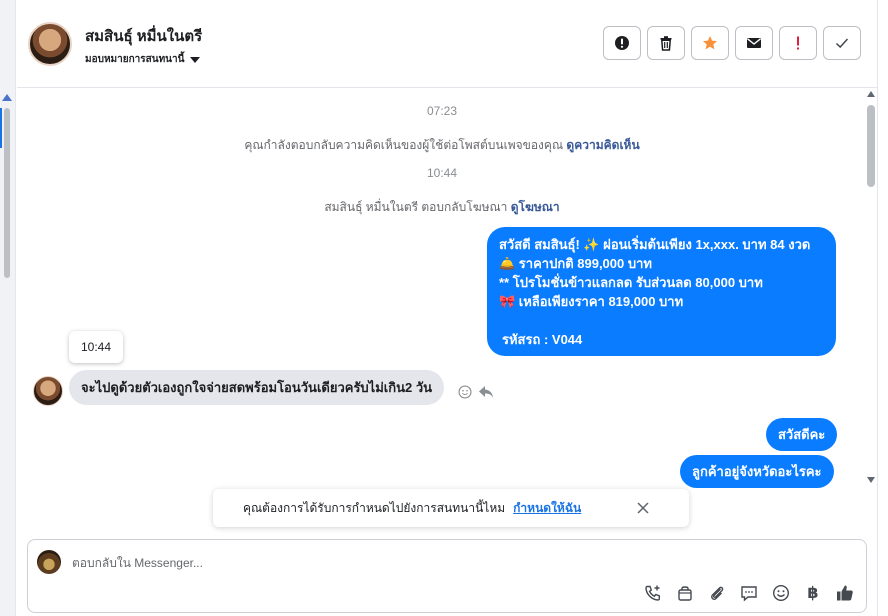 The height and width of the screenshot is (616, 888). I want to click on like-button, so click(845, 593).